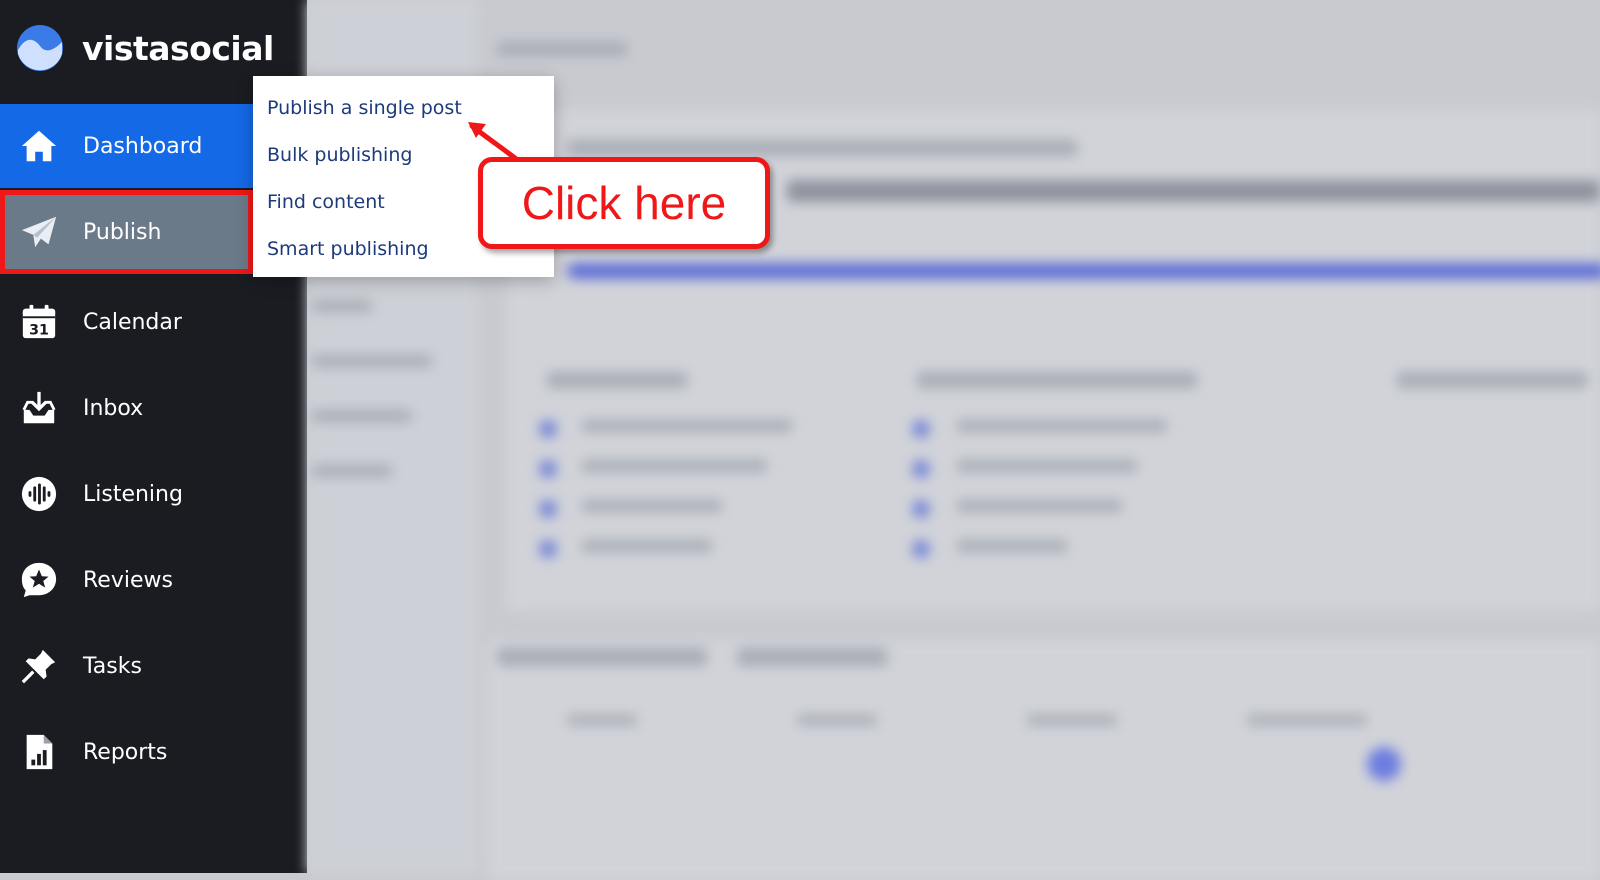 Image resolution: width=1600 pixels, height=880 pixels. Describe the element at coordinates (40, 48) in the screenshot. I see `wave-circle-icon` at that location.